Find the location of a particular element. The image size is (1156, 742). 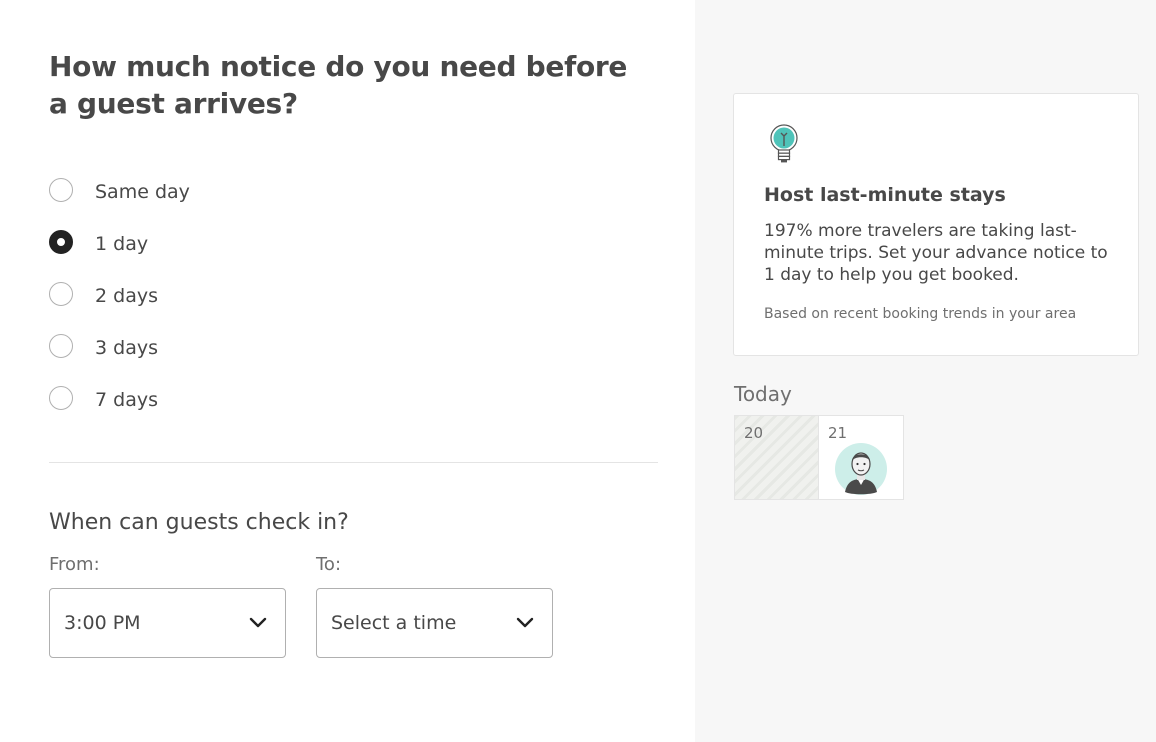

calendar-day-blocked: 20 is located at coordinates (776, 457).